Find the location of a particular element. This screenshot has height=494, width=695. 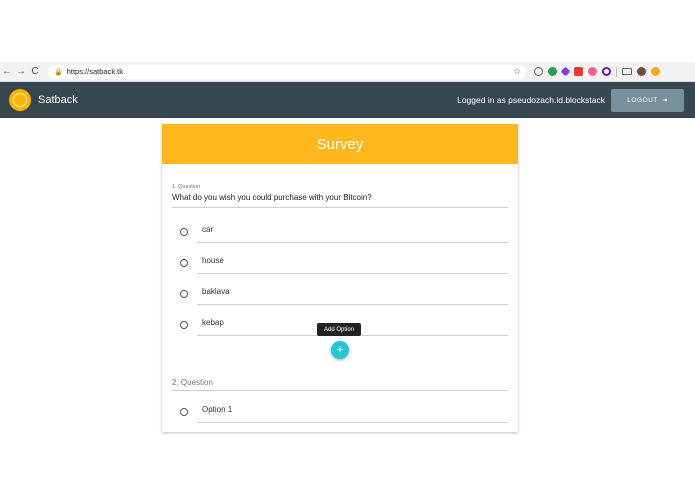

cast-icon is located at coordinates (627, 71).